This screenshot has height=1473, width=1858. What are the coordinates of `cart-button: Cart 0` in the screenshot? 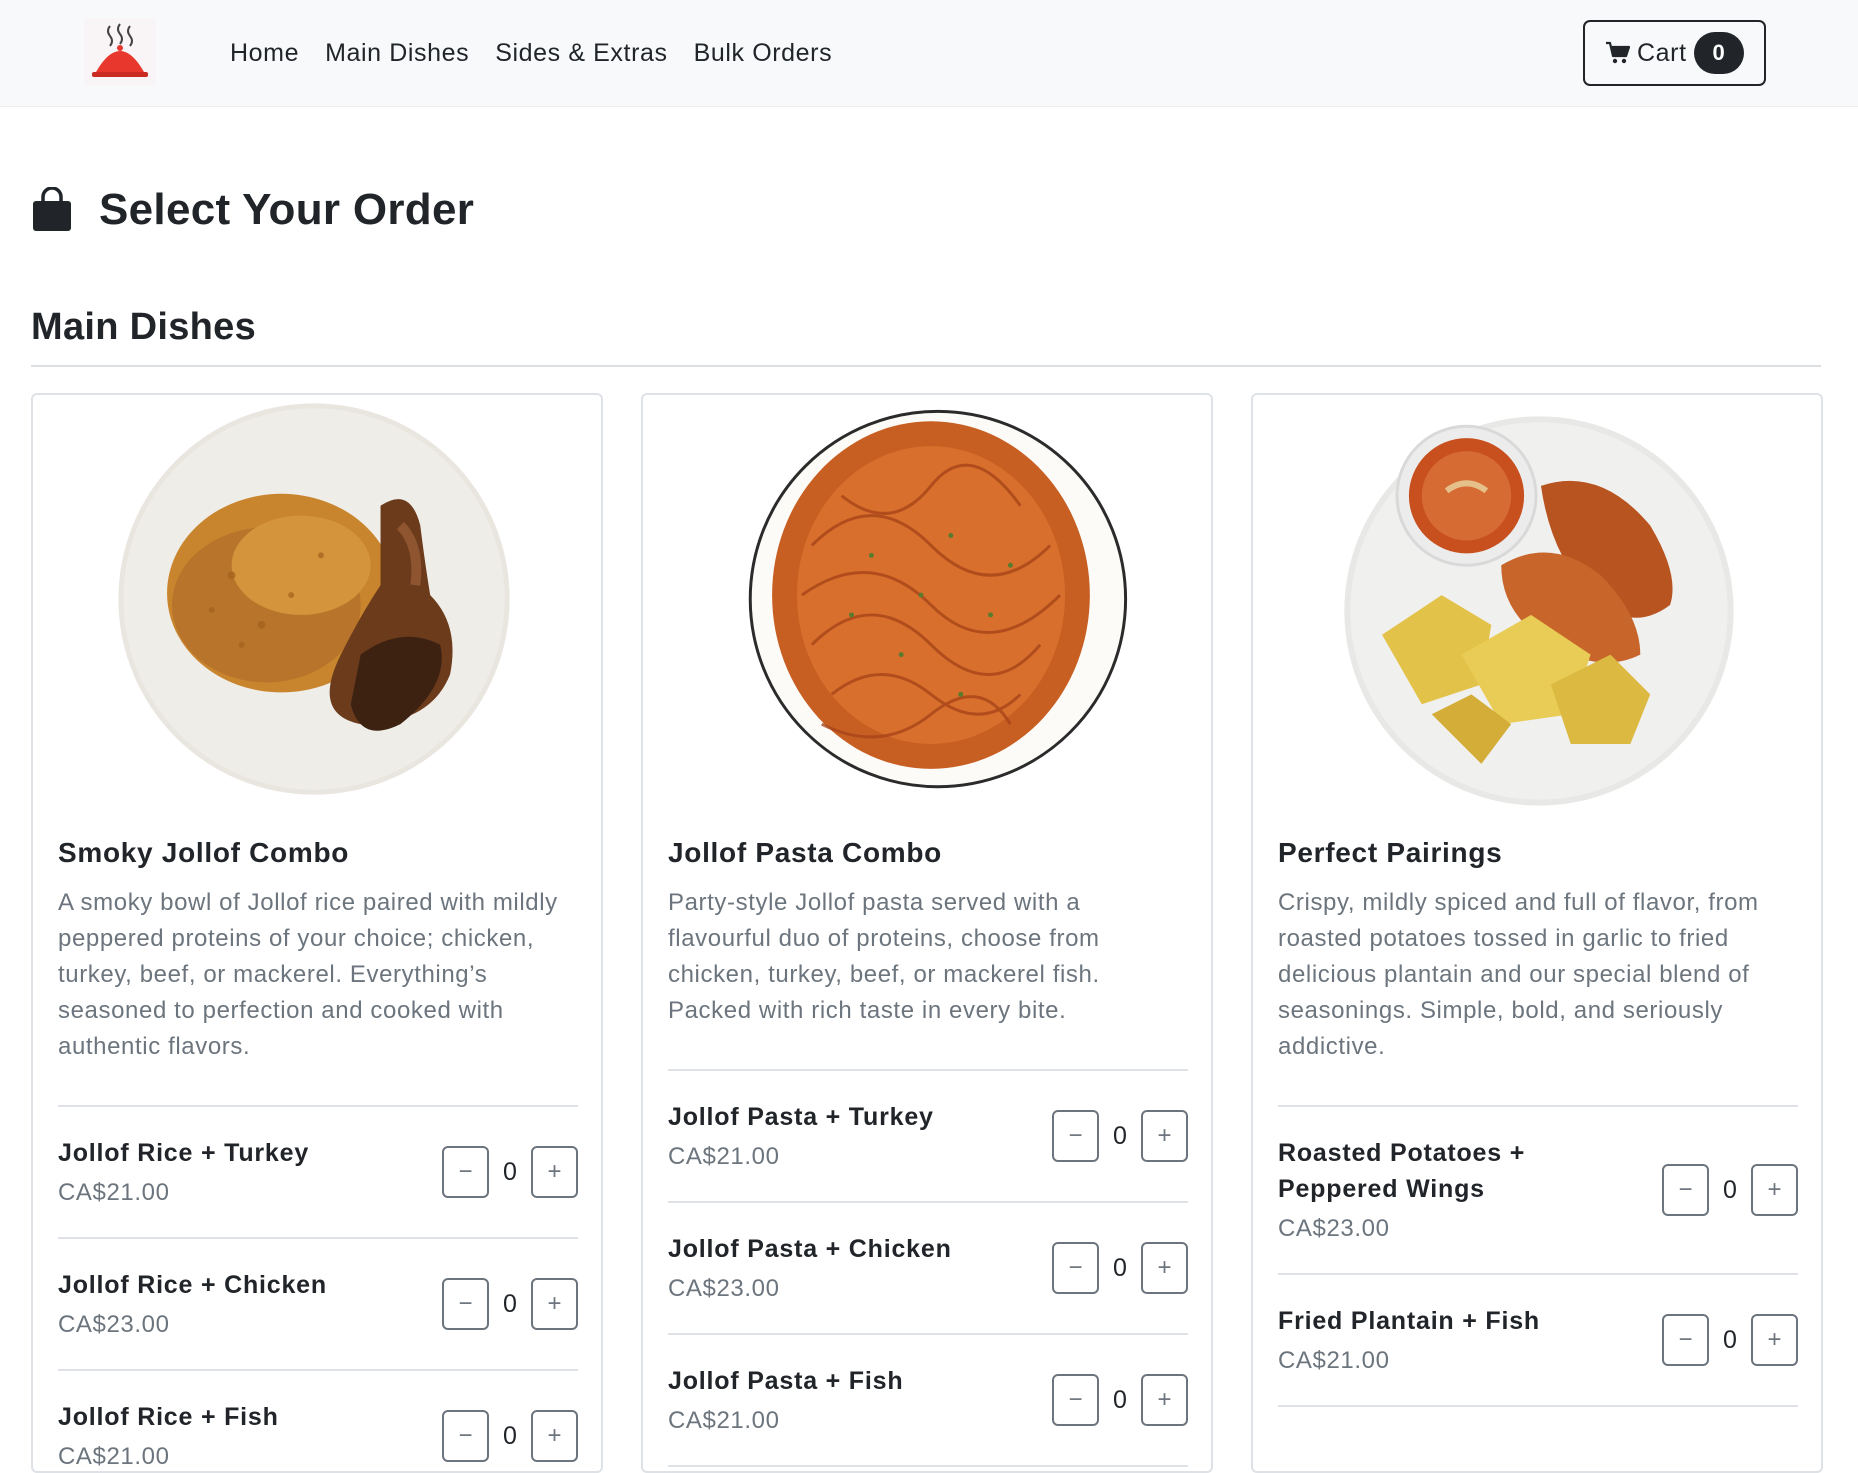 It's located at (1674, 53).